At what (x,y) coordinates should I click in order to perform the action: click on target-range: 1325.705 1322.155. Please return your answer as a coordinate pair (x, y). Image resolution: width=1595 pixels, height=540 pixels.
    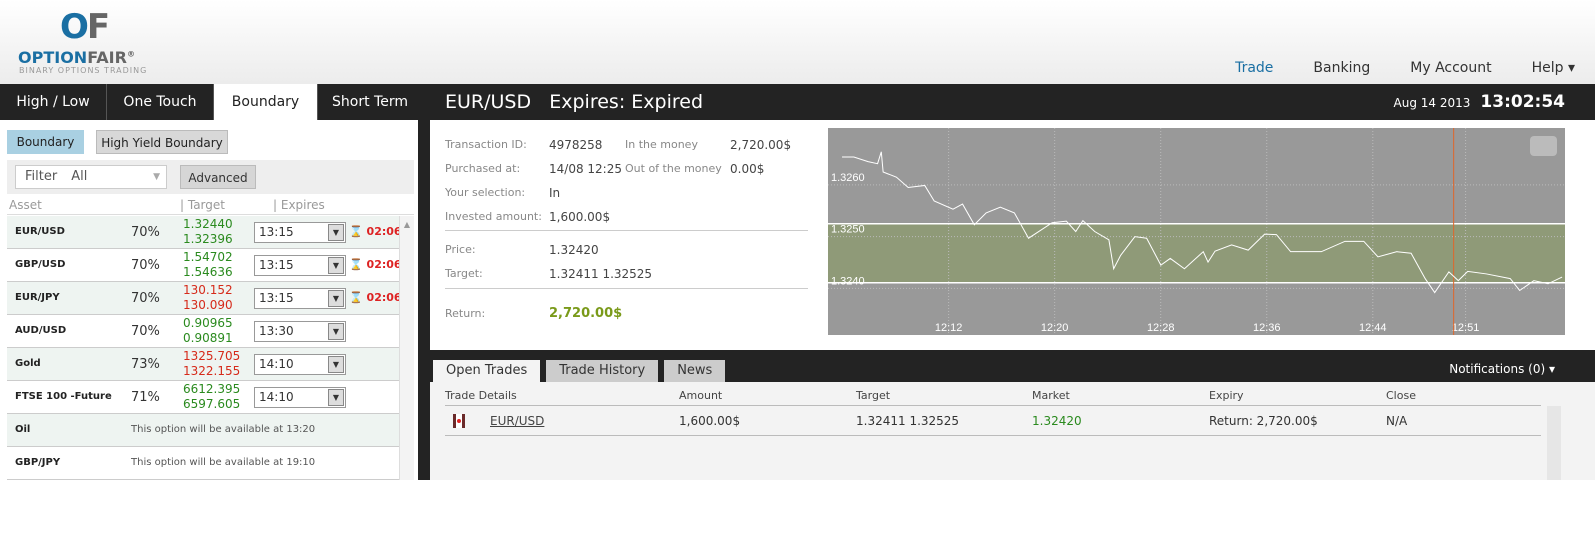
    Looking at the image, I should click on (212, 363).